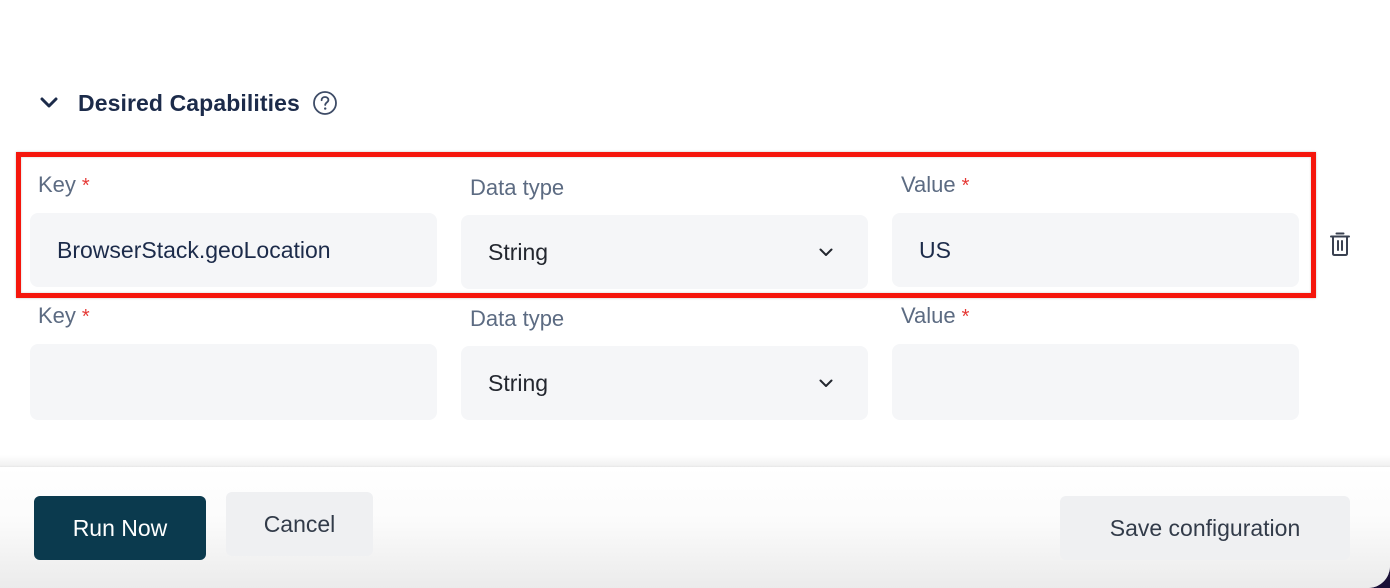 This screenshot has height=588, width=1390. What do you see at coordinates (194, 249) in the screenshot?
I see `key-input-value: BrowserStack.geoLocation` at bounding box center [194, 249].